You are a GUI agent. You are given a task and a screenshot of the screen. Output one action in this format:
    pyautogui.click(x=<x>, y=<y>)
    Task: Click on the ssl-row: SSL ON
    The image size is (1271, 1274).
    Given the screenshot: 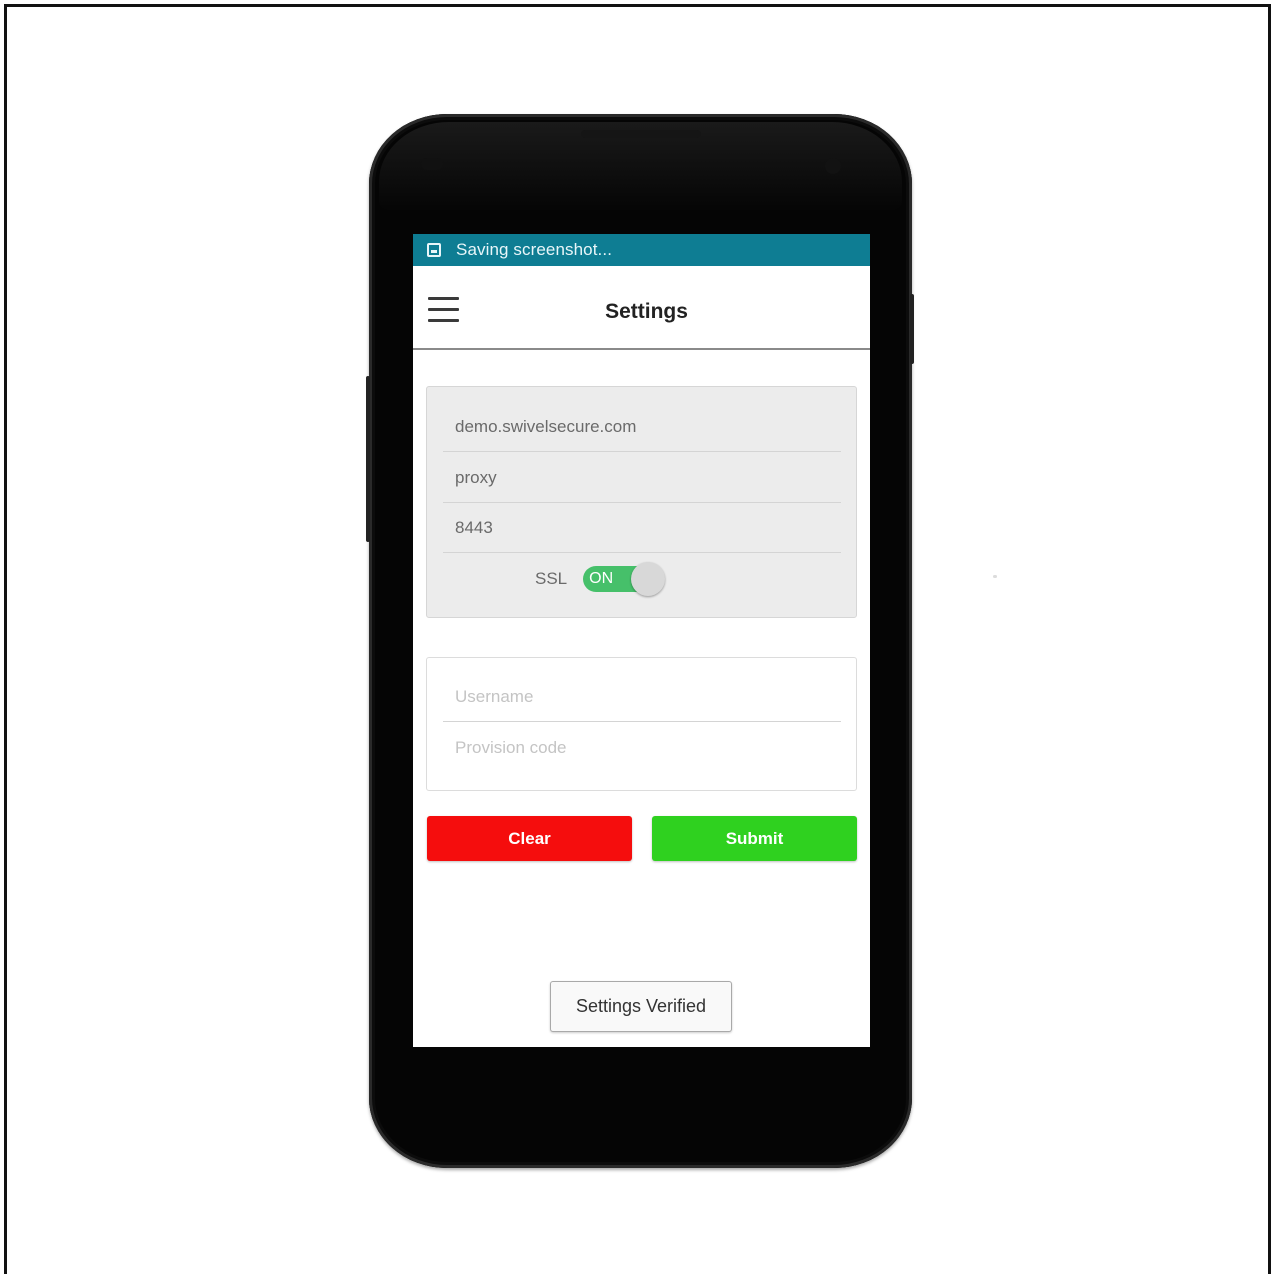 What is the action you would take?
    pyautogui.click(x=600, y=579)
    